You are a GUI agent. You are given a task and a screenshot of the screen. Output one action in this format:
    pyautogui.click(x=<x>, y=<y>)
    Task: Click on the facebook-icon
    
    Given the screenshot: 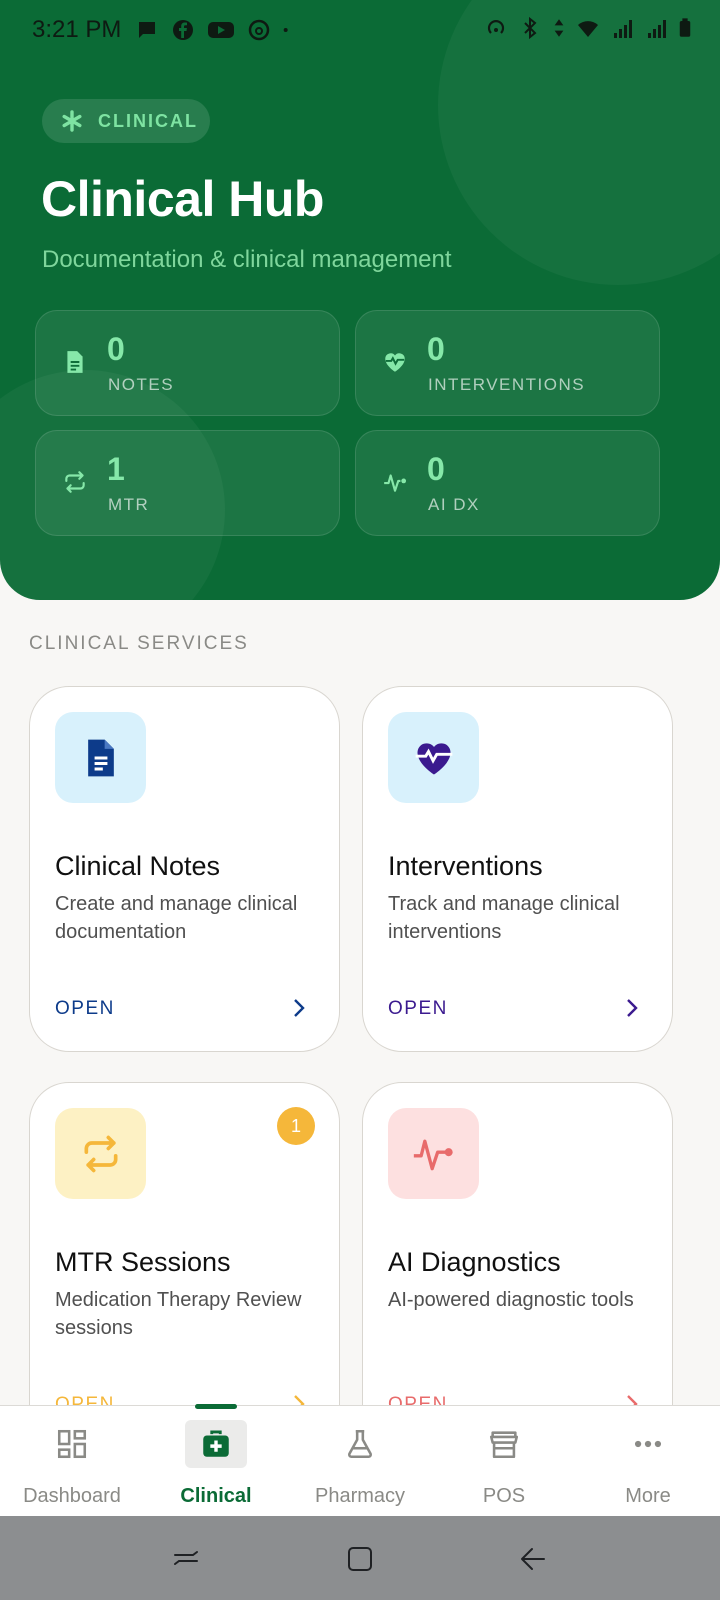 What is the action you would take?
    pyautogui.click(x=183, y=30)
    